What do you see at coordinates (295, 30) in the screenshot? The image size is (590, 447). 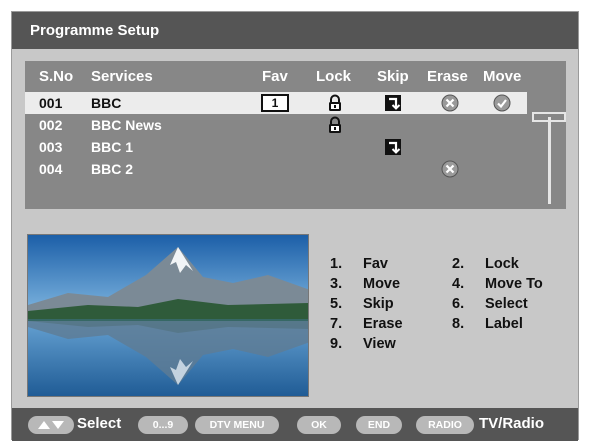 I see `window-title: Programme Setup` at bounding box center [295, 30].